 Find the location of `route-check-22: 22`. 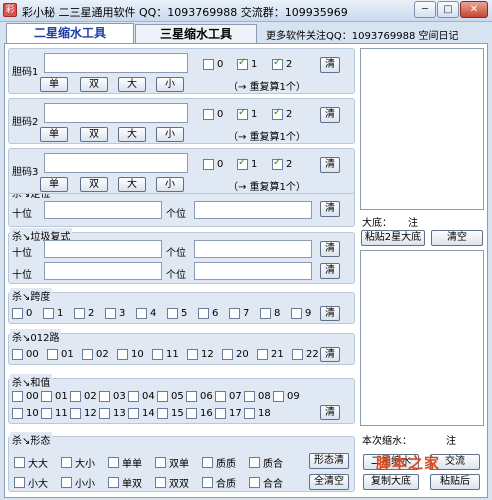

route-check-22: 22 is located at coordinates (305, 354).